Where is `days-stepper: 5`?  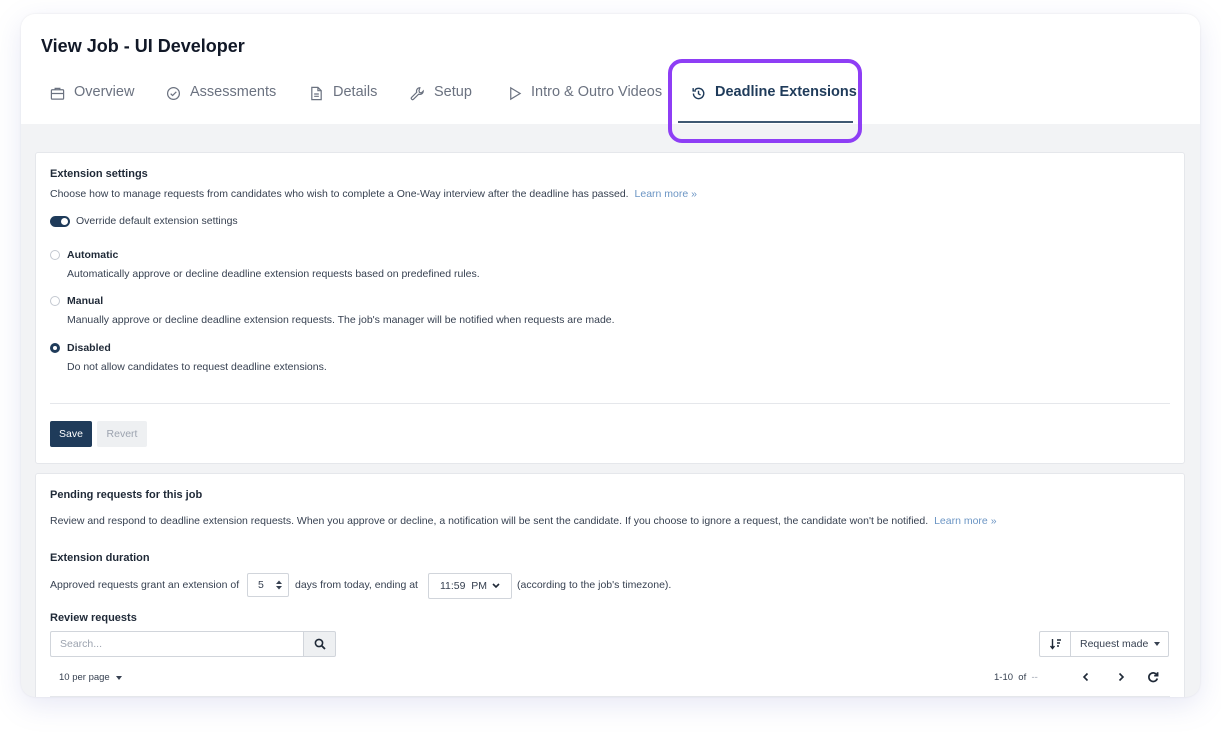 days-stepper: 5 is located at coordinates (268, 585).